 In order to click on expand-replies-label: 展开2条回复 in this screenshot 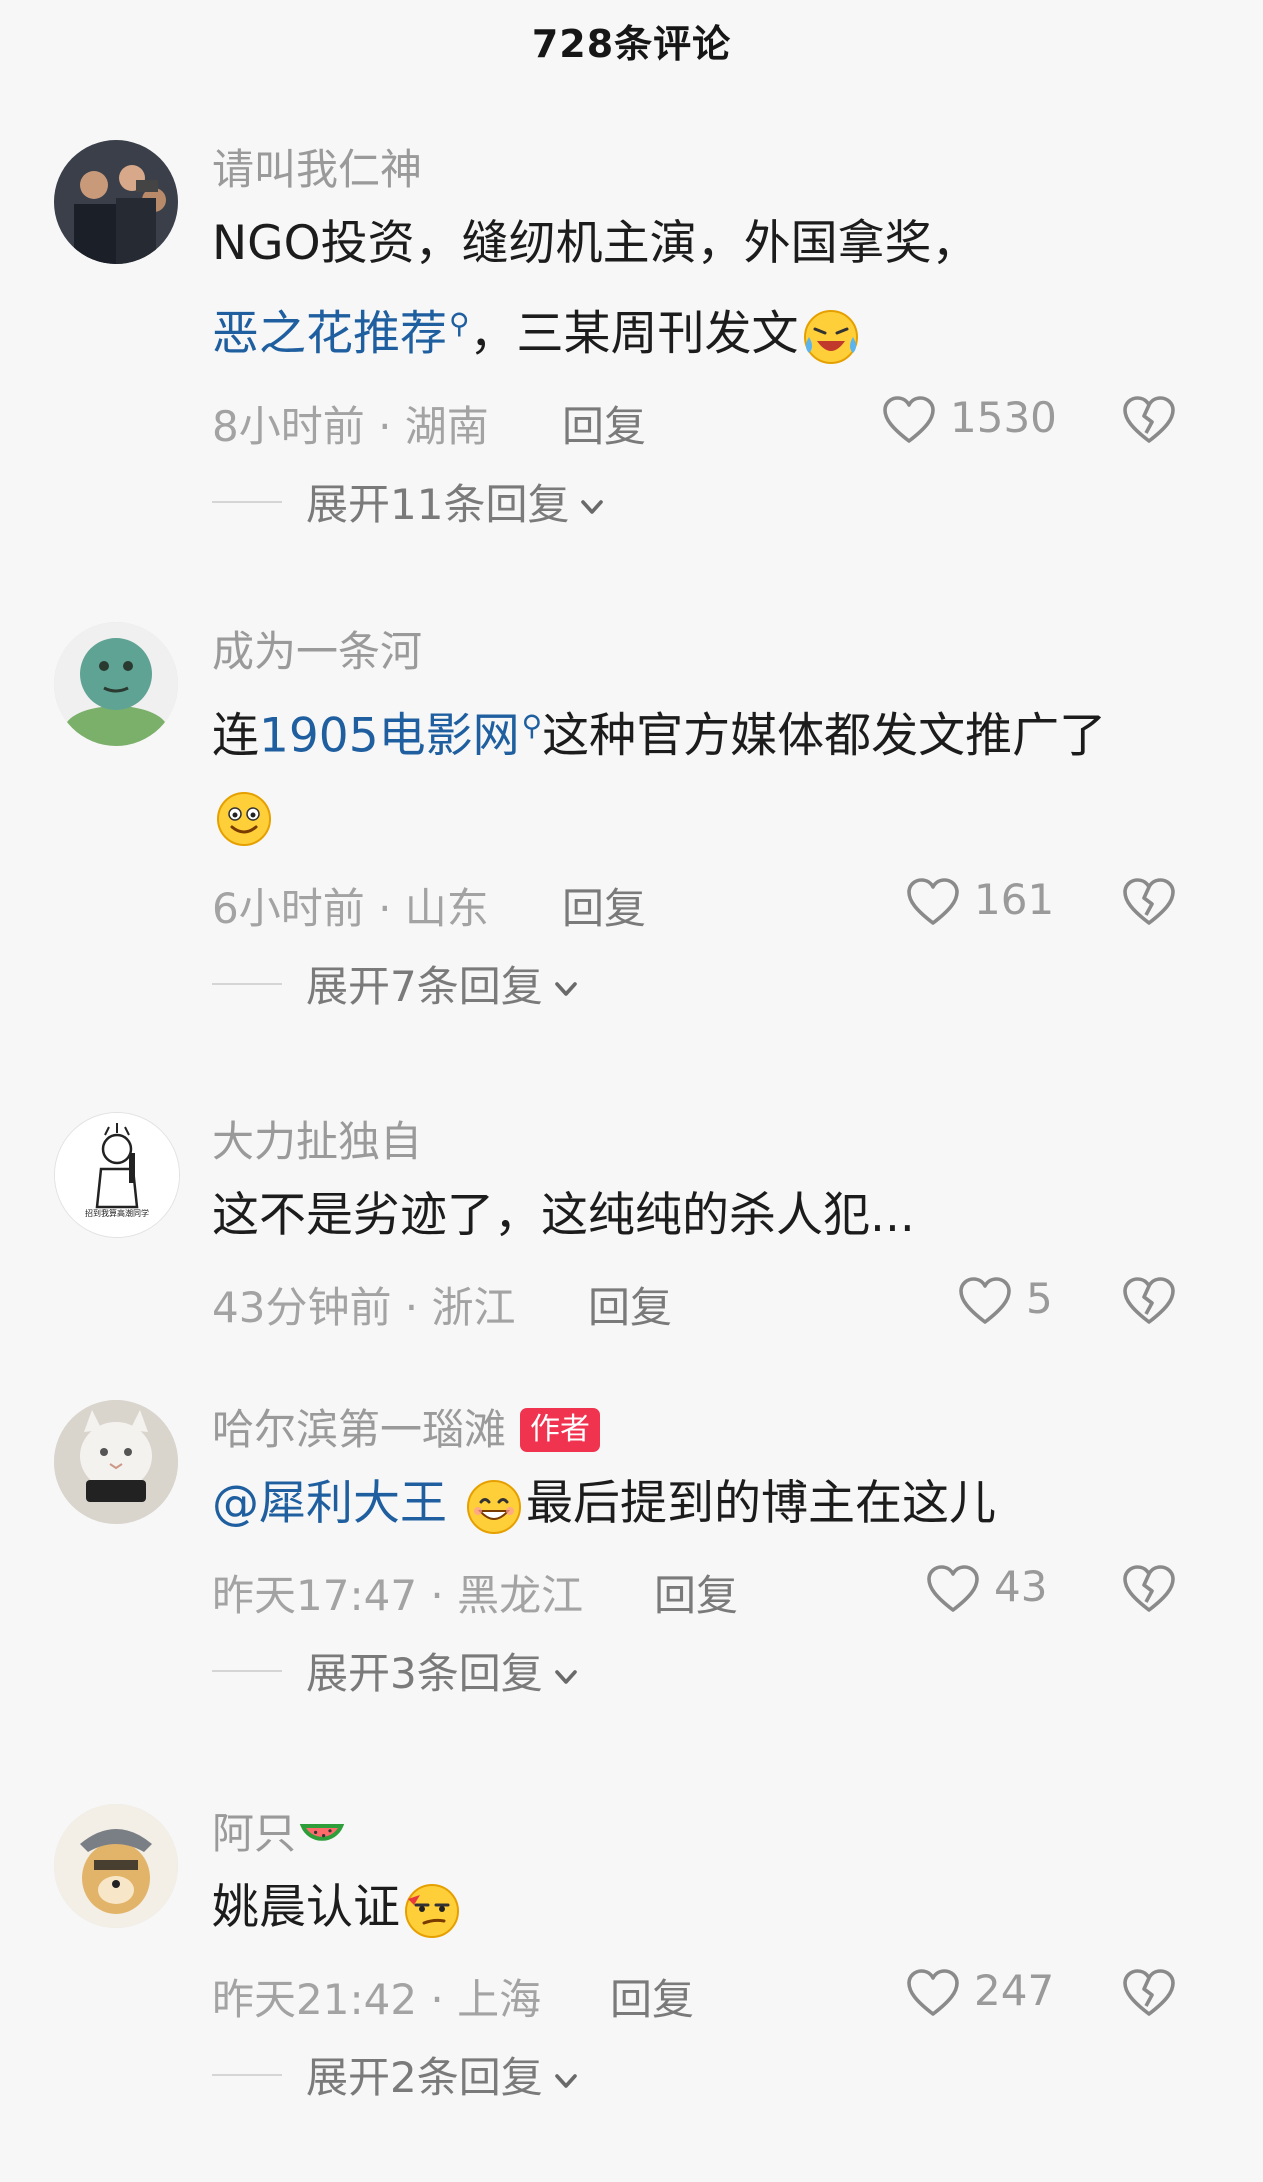, I will do `click(424, 2077)`.